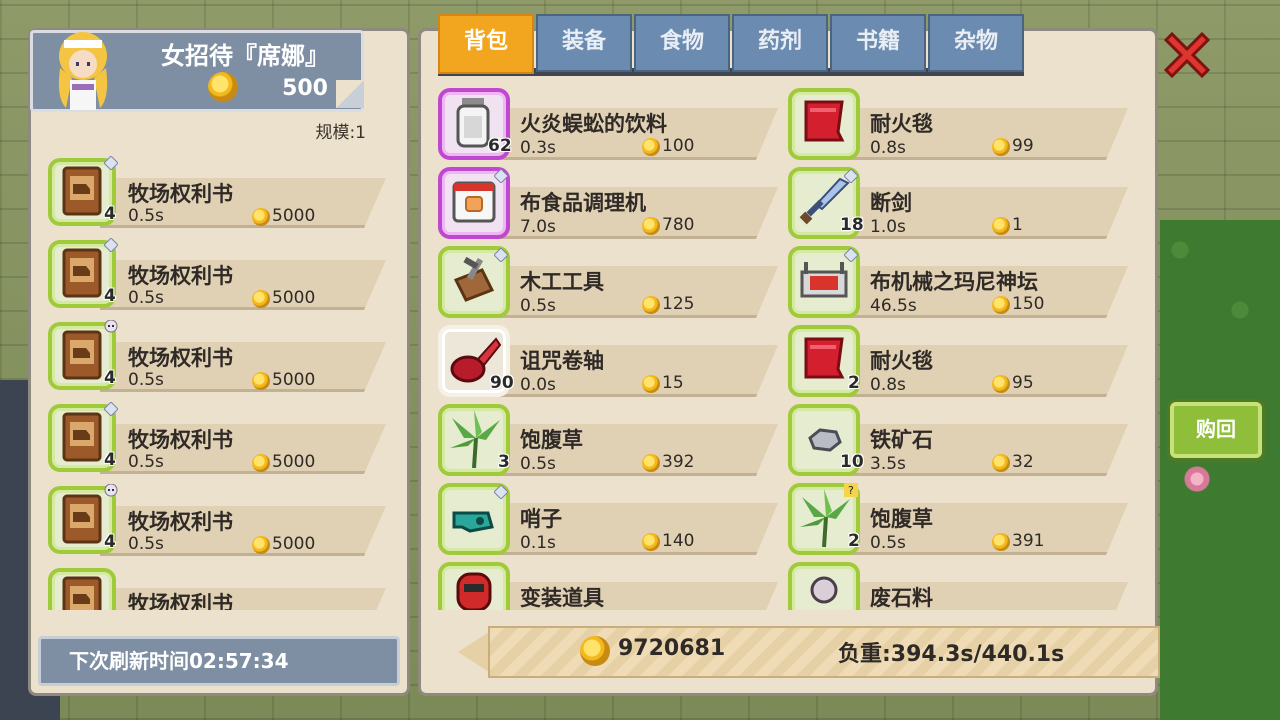  Describe the element at coordinates (1216, 430) in the screenshot. I see `buyback-button: 购回` at that location.